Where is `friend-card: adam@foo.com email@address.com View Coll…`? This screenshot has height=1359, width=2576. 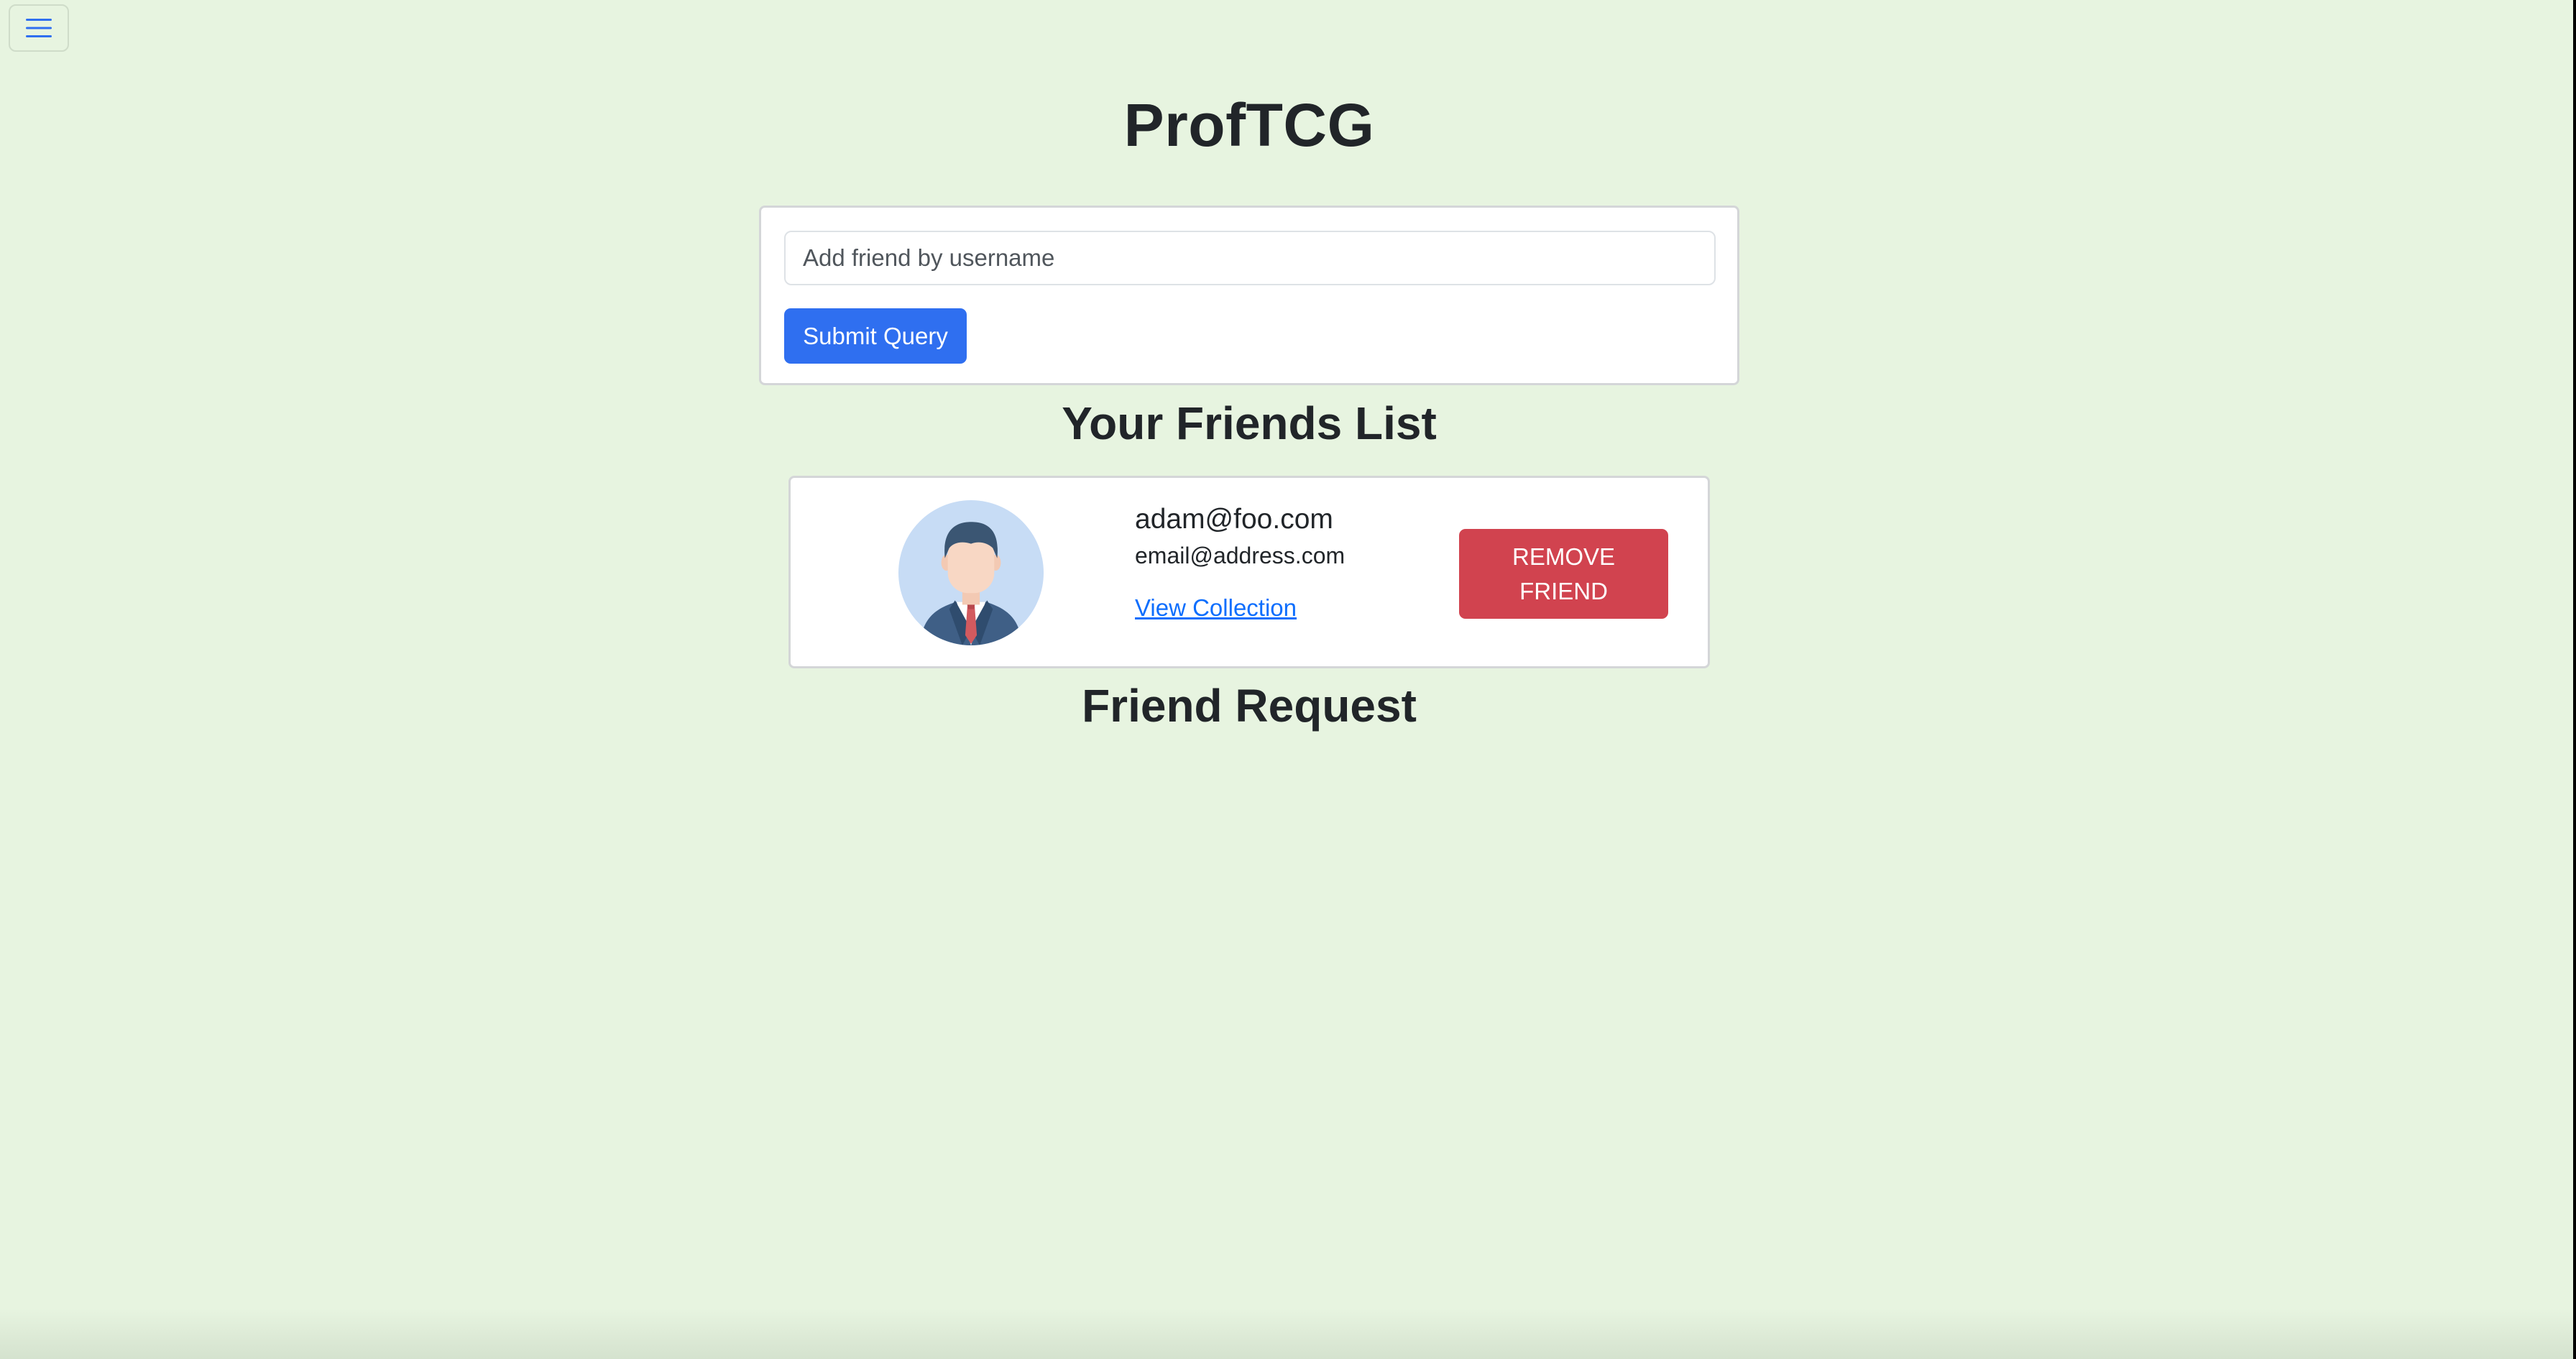
friend-card: adam@foo.com email@address.com View Coll… is located at coordinates (1249, 572).